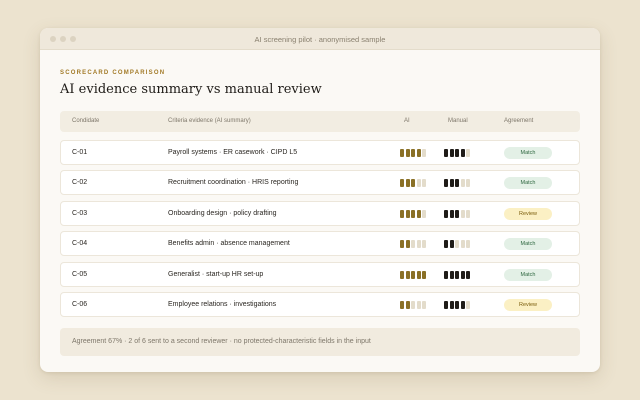 The image size is (640, 400). Describe the element at coordinates (191, 89) in the screenshot. I see `page-title: AI evidence summary vs manual review` at that location.